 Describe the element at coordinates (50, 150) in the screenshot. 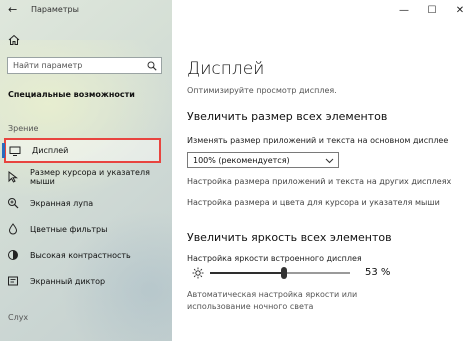

I see `sidebar-item-label: Дисплей` at that location.